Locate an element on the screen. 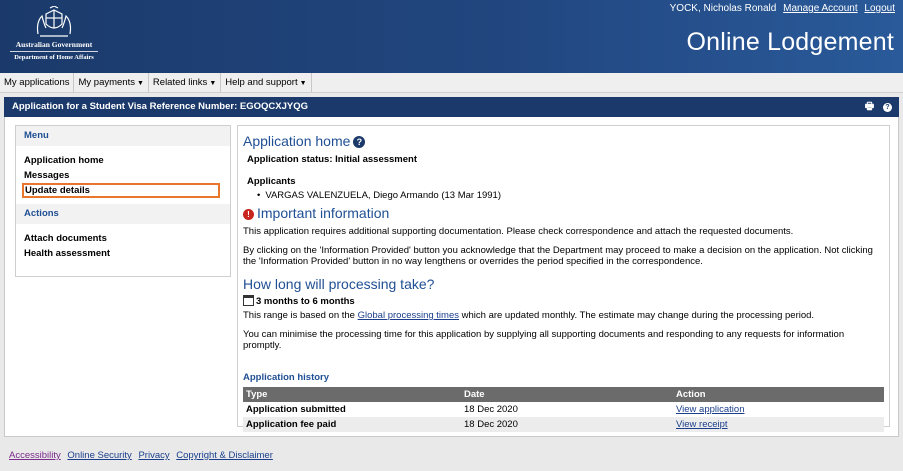  processing-heading: How long will processing take? is located at coordinates (339, 284).